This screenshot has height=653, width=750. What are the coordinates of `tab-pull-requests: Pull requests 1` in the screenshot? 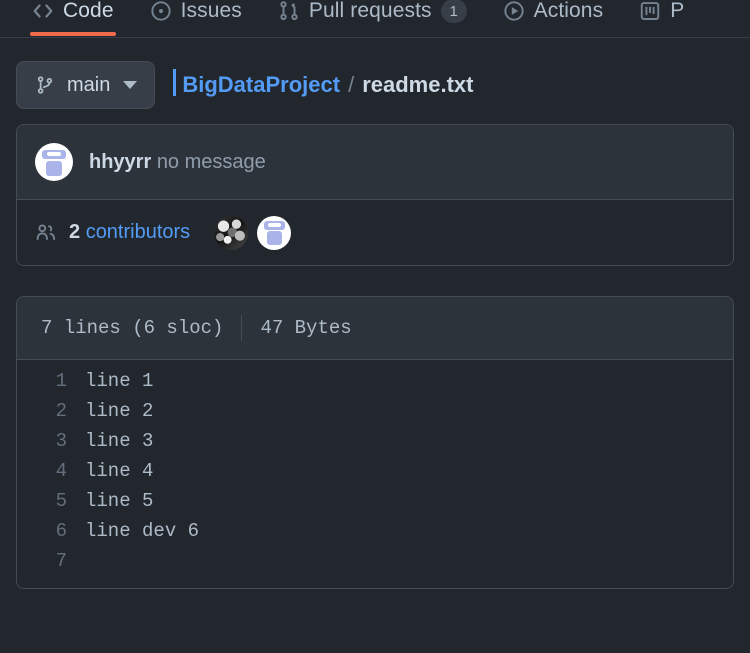 It's located at (372, 13).